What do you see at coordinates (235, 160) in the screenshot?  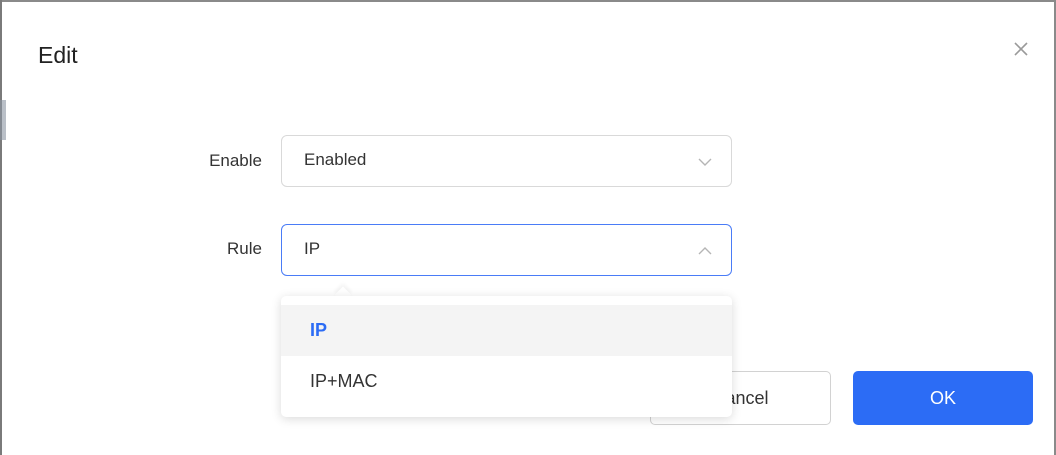 I see `enable-label: Enable` at bounding box center [235, 160].